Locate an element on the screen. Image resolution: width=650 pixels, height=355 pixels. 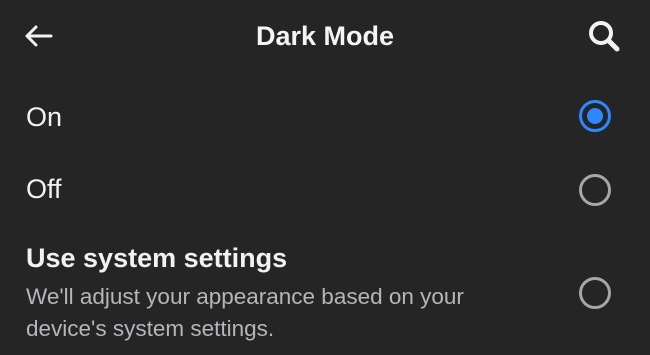
search-button is located at coordinates (604, 36).